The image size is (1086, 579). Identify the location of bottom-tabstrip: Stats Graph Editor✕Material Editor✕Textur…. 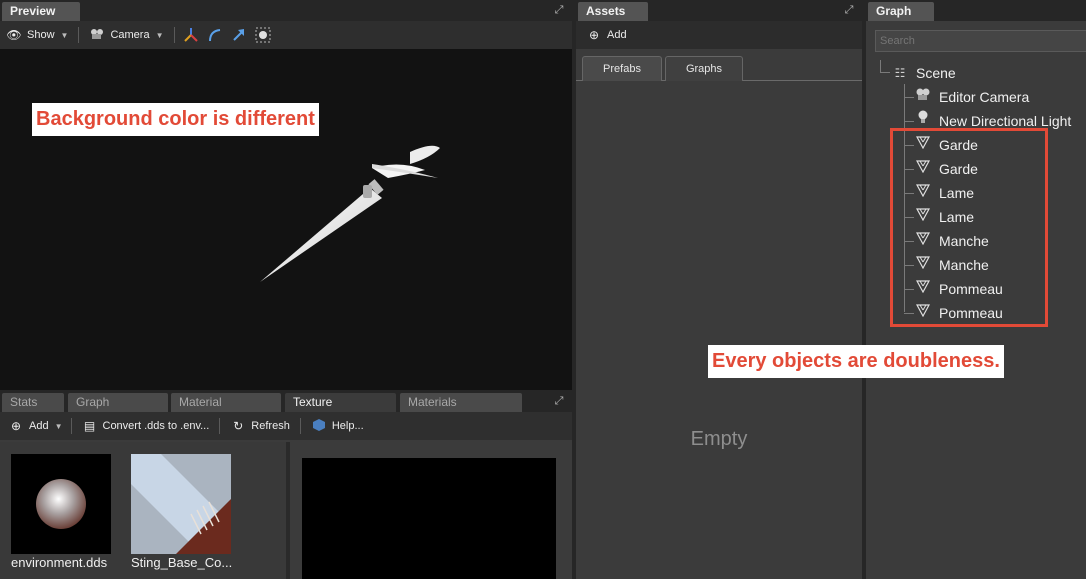
(286, 409).